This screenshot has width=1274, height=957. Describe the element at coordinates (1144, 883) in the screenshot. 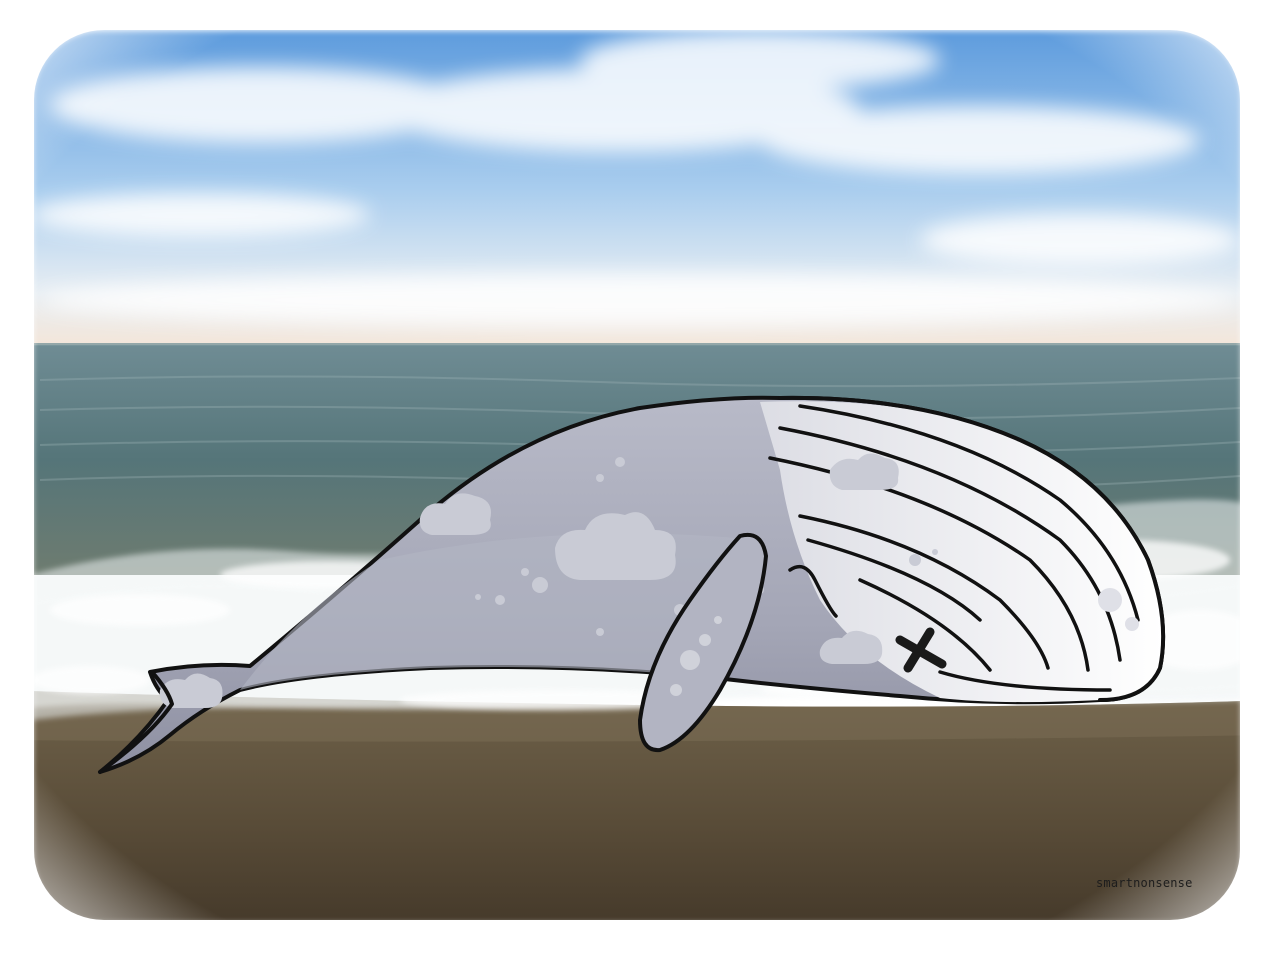

I see `artist-signature: smartnonsense` at that location.